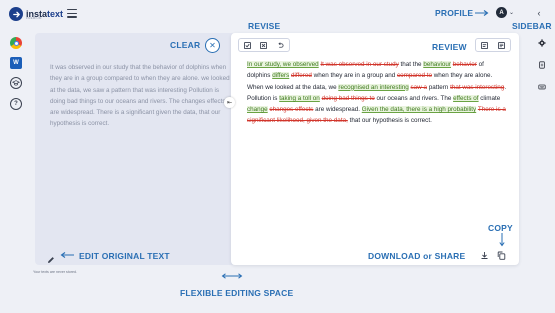 This screenshot has height=313, width=555. What do you see at coordinates (541, 160) in the screenshot?
I see `right-sidebar` at bounding box center [541, 160].